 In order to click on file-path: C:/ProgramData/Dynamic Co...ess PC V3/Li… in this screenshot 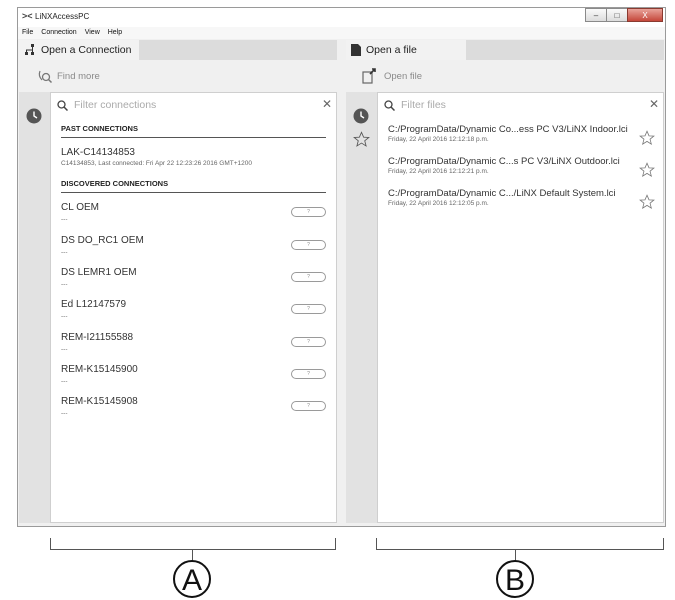, I will do `click(508, 129)`.